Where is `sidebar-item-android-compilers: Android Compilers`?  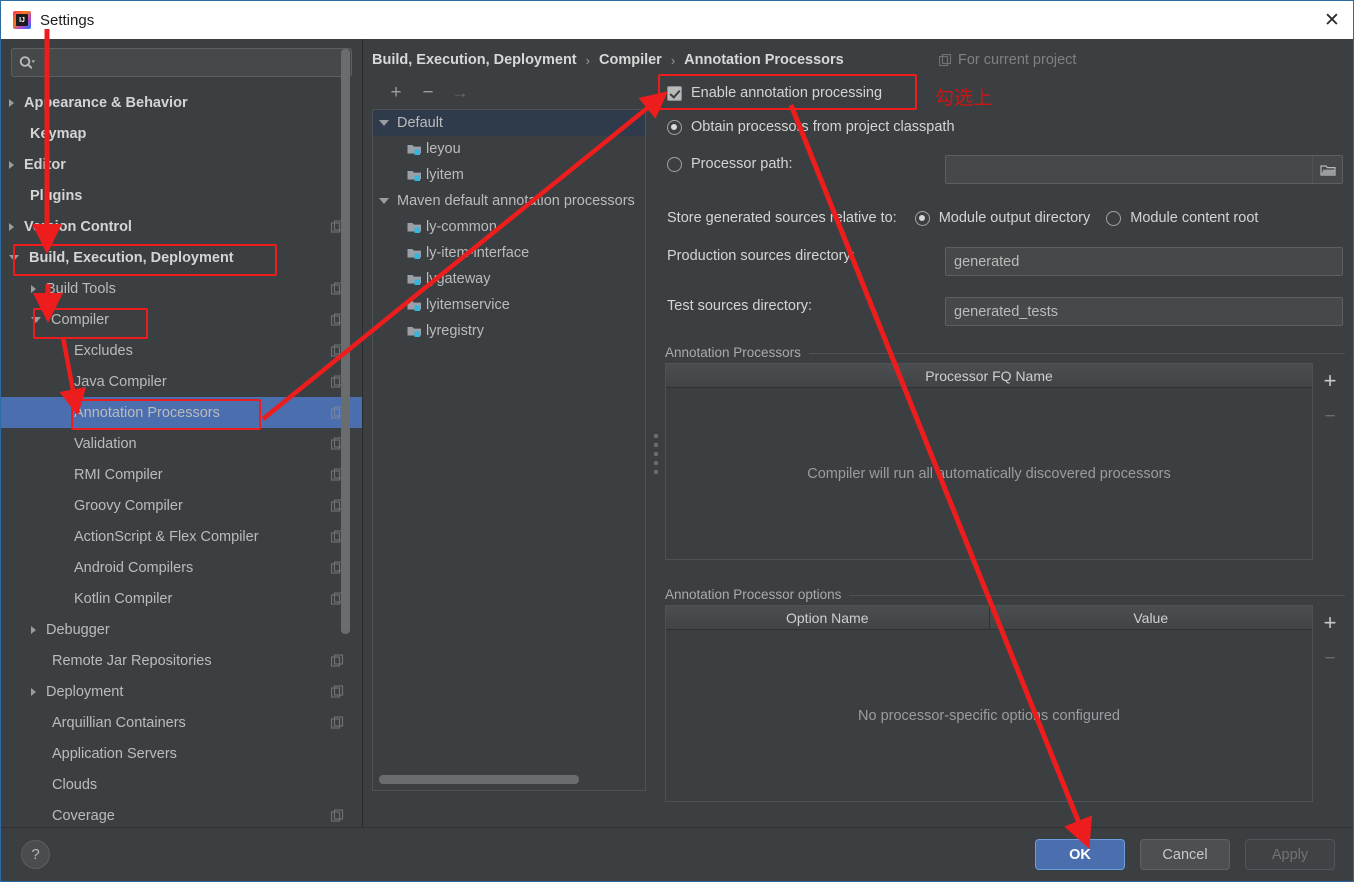
sidebar-item-android-compilers: Android Compilers is located at coordinates (181, 567).